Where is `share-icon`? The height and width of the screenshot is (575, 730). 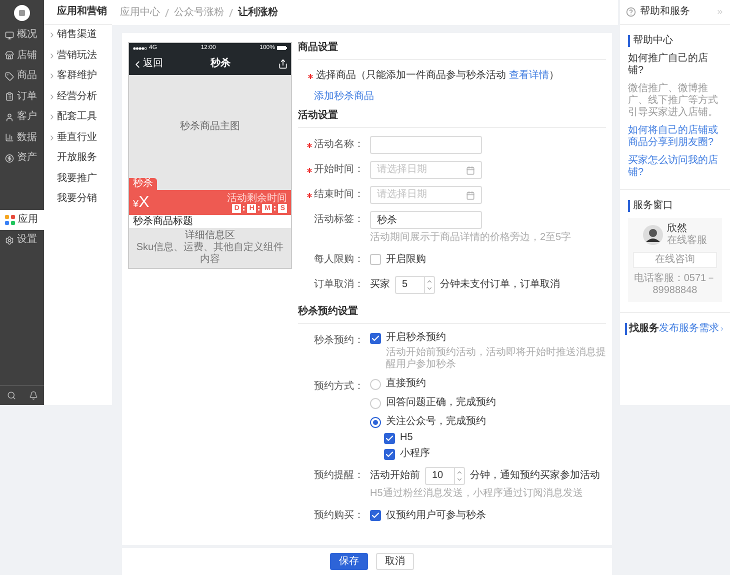
share-icon is located at coordinates (283, 64).